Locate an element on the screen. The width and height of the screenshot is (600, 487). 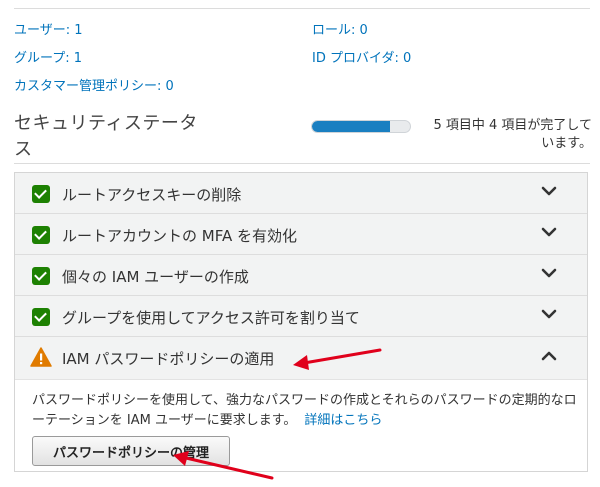
security-status-title-line2: ス is located at coordinates (23, 149).